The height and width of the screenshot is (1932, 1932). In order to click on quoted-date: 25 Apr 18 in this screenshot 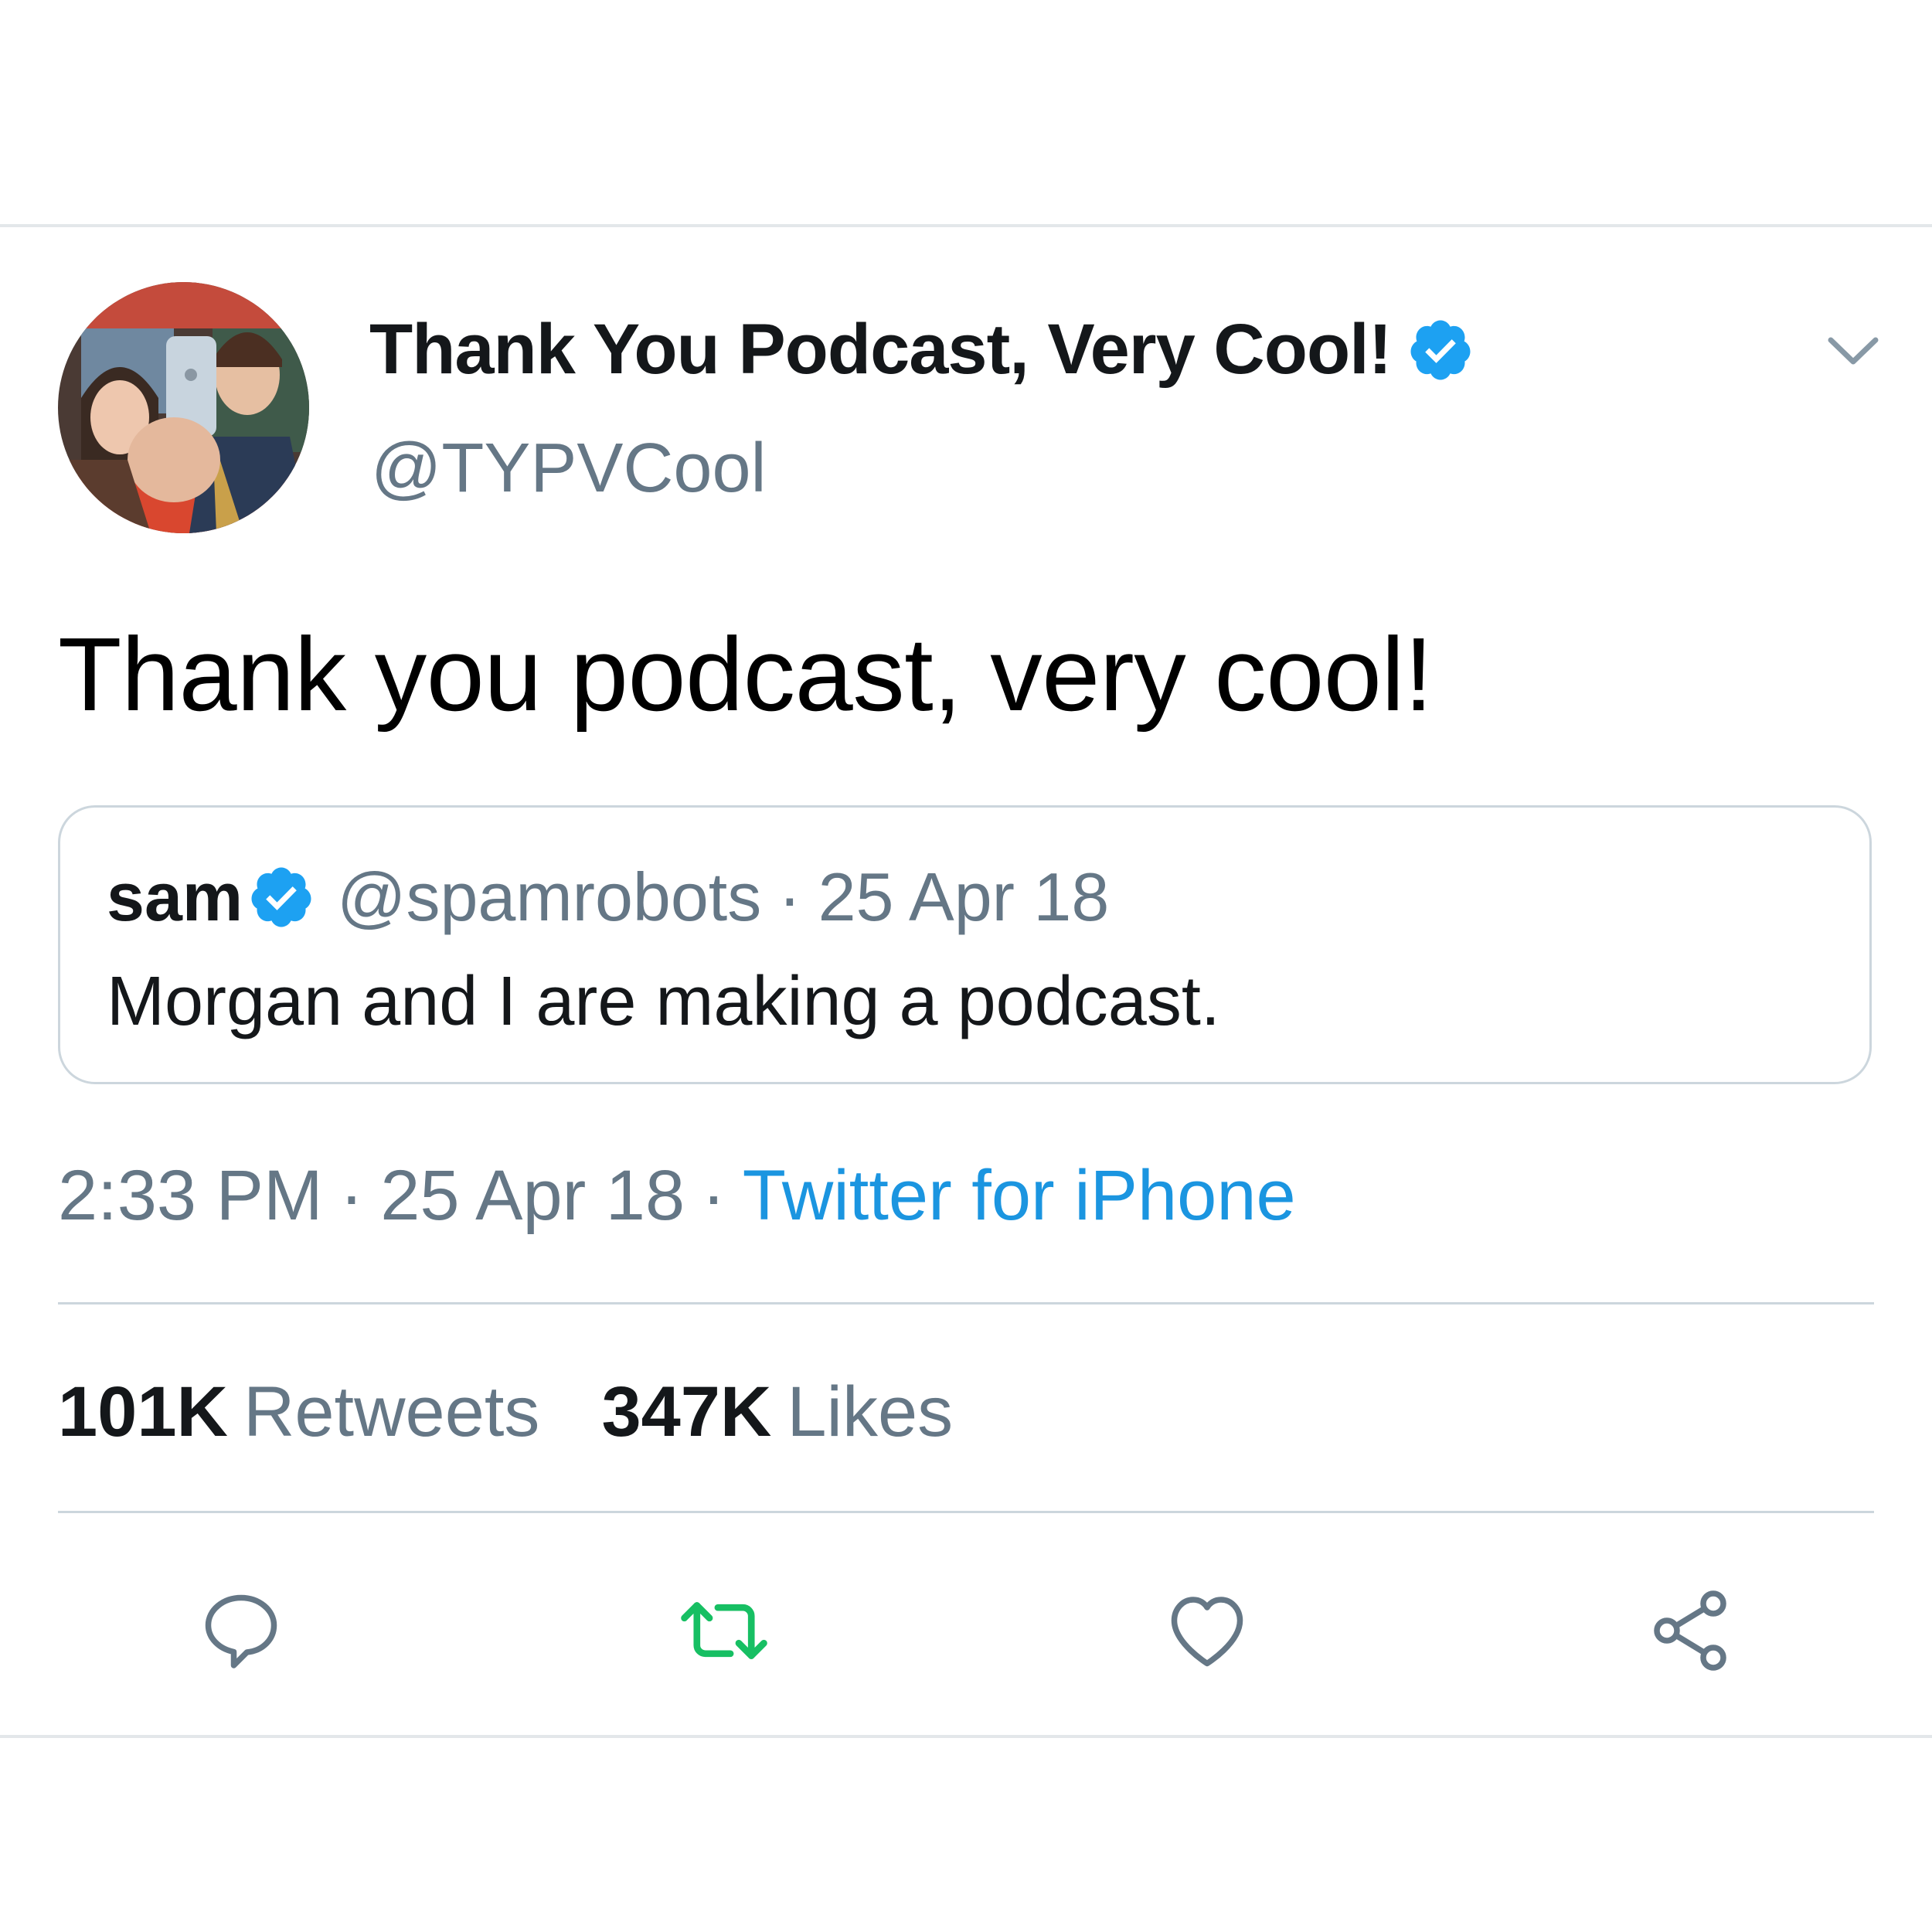, I will do `click(964, 897)`.